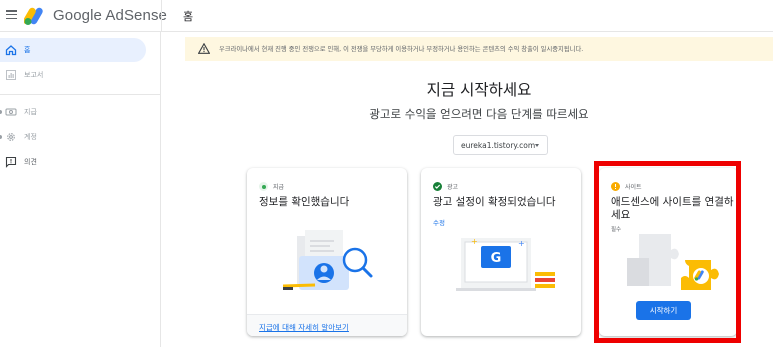 The height and width of the screenshot is (347, 773). I want to click on home-icon, so click(11, 50).